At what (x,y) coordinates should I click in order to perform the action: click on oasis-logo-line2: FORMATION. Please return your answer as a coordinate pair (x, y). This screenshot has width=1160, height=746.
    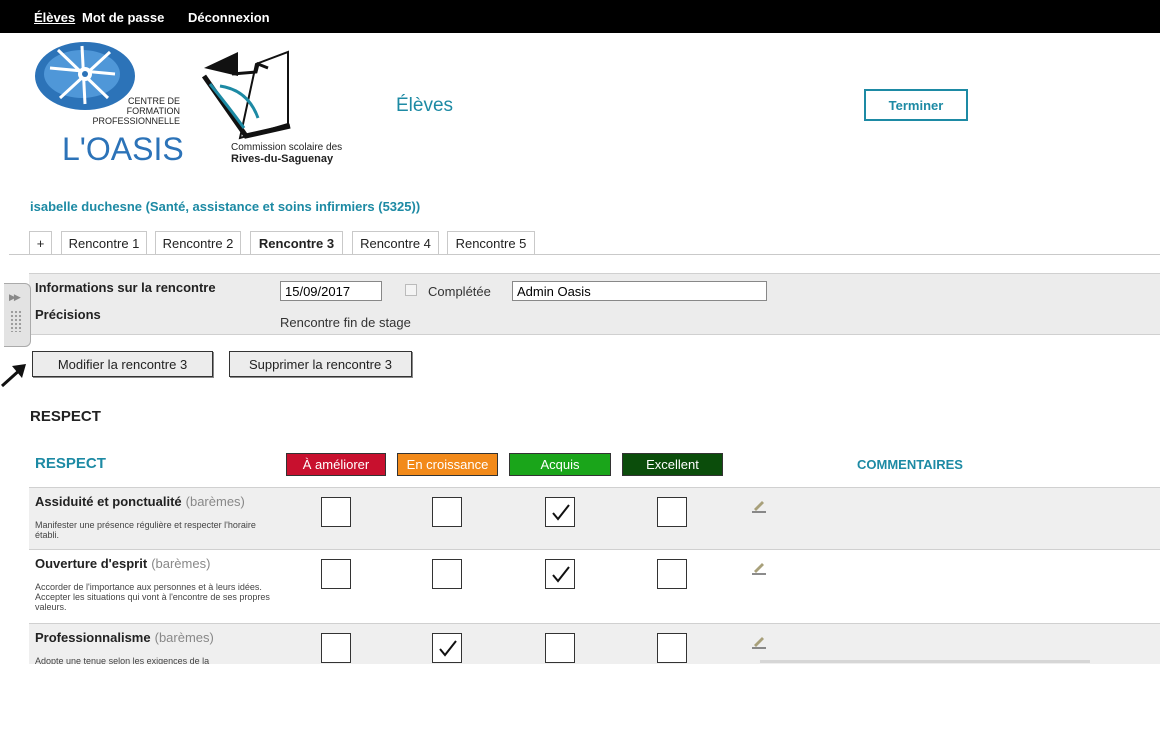
    Looking at the image, I should click on (153, 111).